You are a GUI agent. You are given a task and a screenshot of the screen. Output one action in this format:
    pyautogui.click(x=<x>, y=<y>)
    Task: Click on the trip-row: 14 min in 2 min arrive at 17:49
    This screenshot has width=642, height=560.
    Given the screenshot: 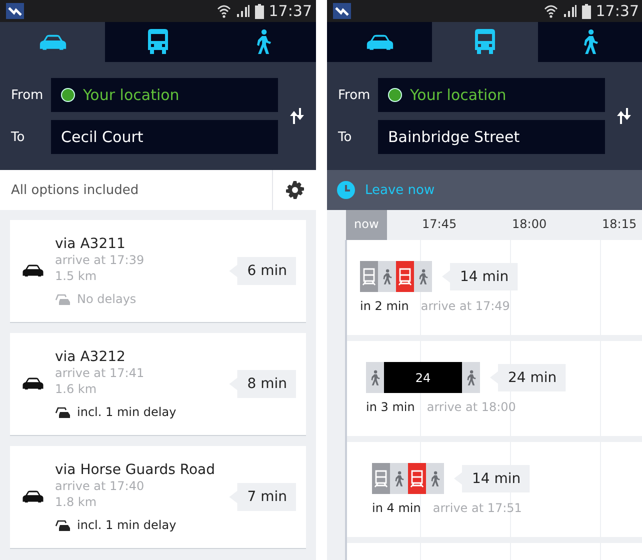 What is the action you would take?
    pyautogui.click(x=494, y=290)
    